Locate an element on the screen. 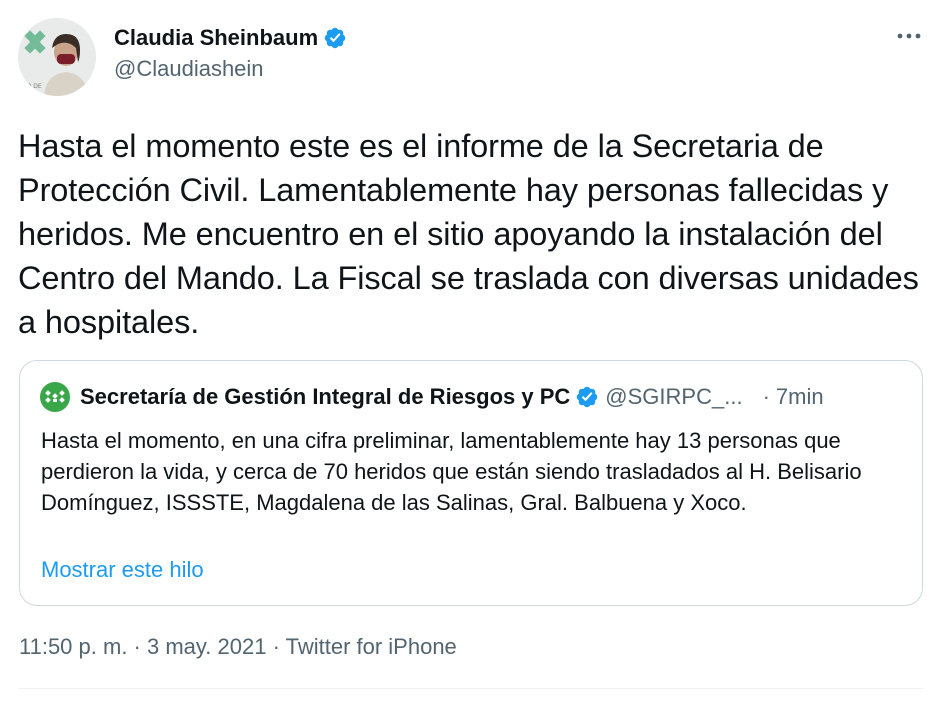  show-thread-link: Mostrar este hilo is located at coordinates (122, 570).